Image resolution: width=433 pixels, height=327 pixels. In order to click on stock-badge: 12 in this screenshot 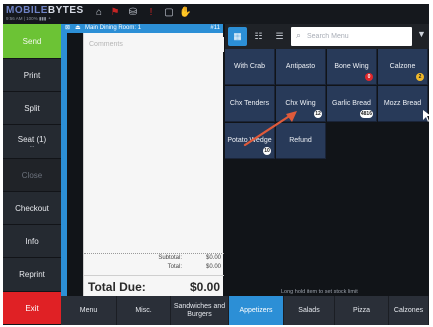, I will do `click(318, 114)`.